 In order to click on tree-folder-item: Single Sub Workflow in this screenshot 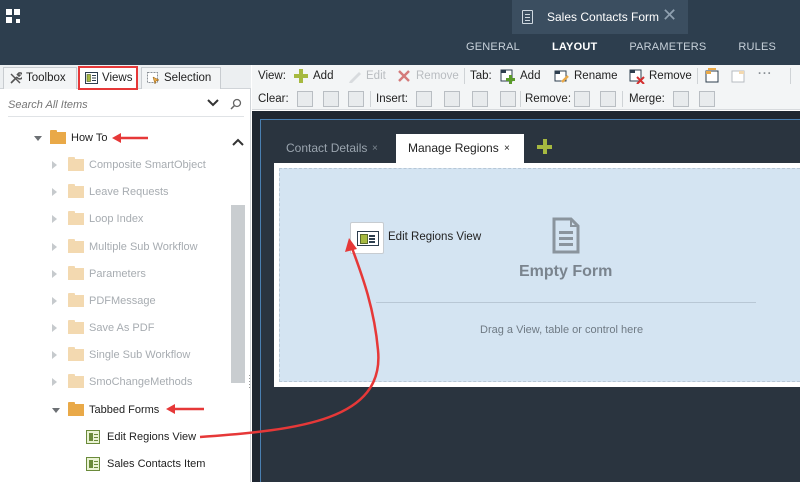, I will do `click(139, 355)`.